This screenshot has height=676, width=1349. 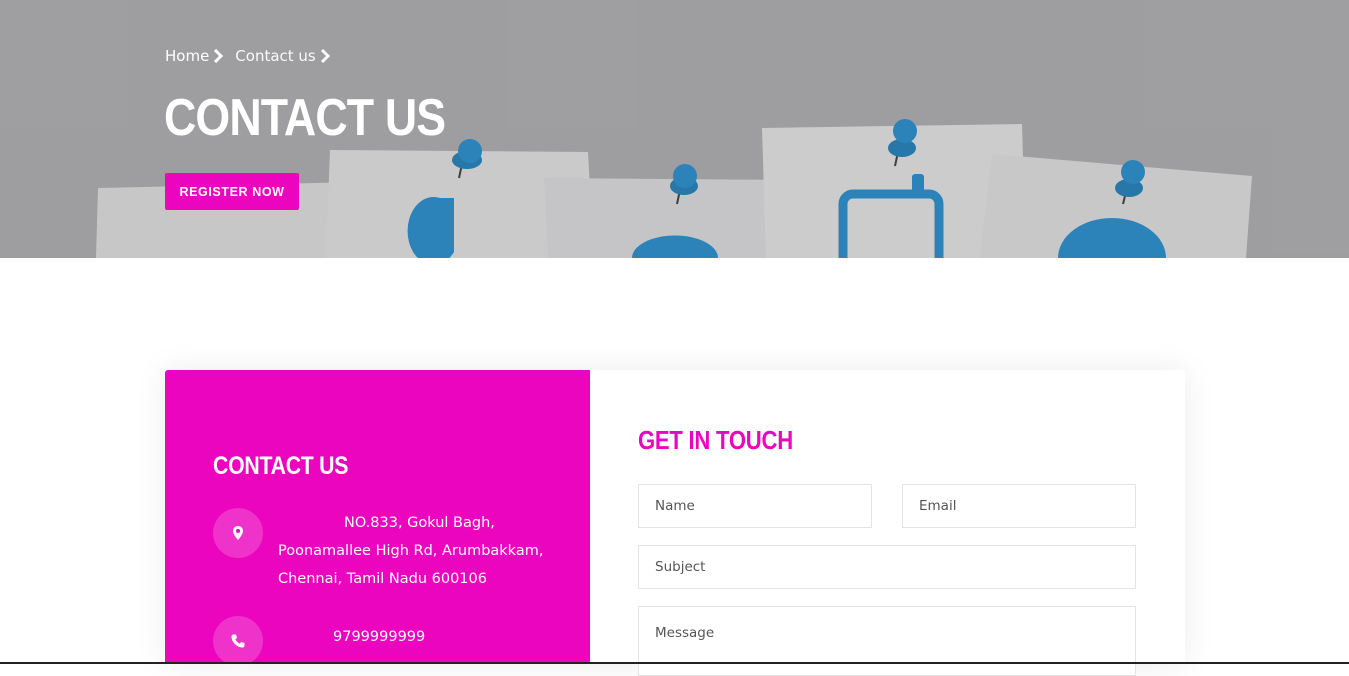 I want to click on breadcrumb-home-link: Home, so click(x=194, y=56).